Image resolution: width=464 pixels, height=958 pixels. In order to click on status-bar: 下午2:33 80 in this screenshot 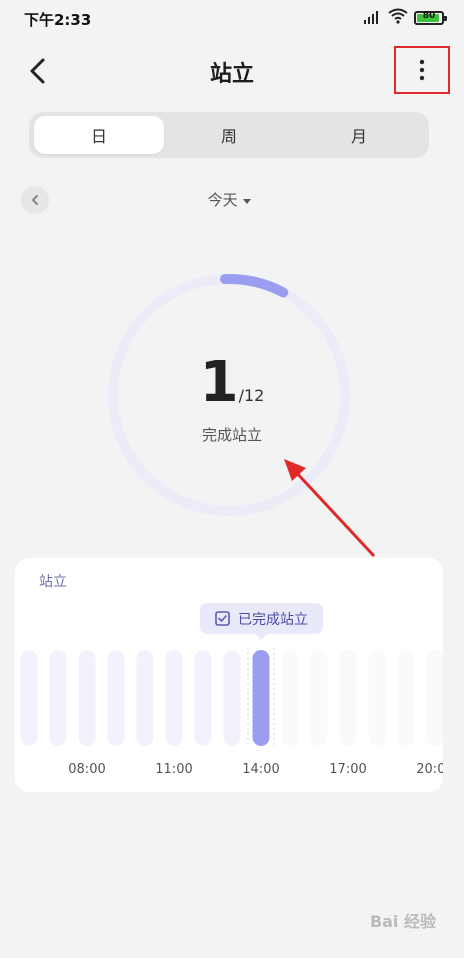, I will do `click(232, 19)`.